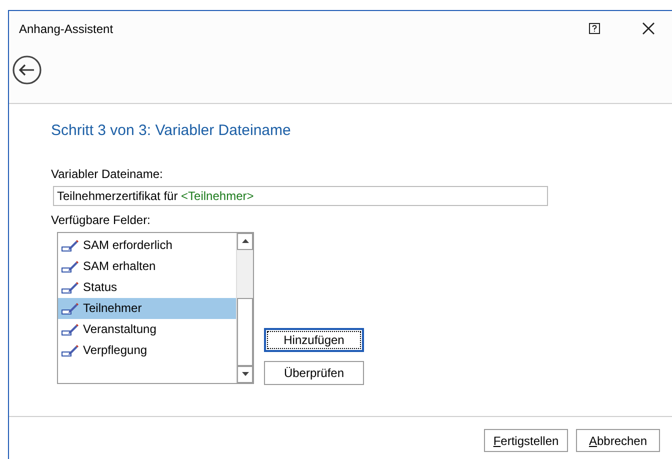 Image resolution: width=672 pixels, height=459 pixels. What do you see at coordinates (27, 70) in the screenshot?
I see `back-icon` at bounding box center [27, 70].